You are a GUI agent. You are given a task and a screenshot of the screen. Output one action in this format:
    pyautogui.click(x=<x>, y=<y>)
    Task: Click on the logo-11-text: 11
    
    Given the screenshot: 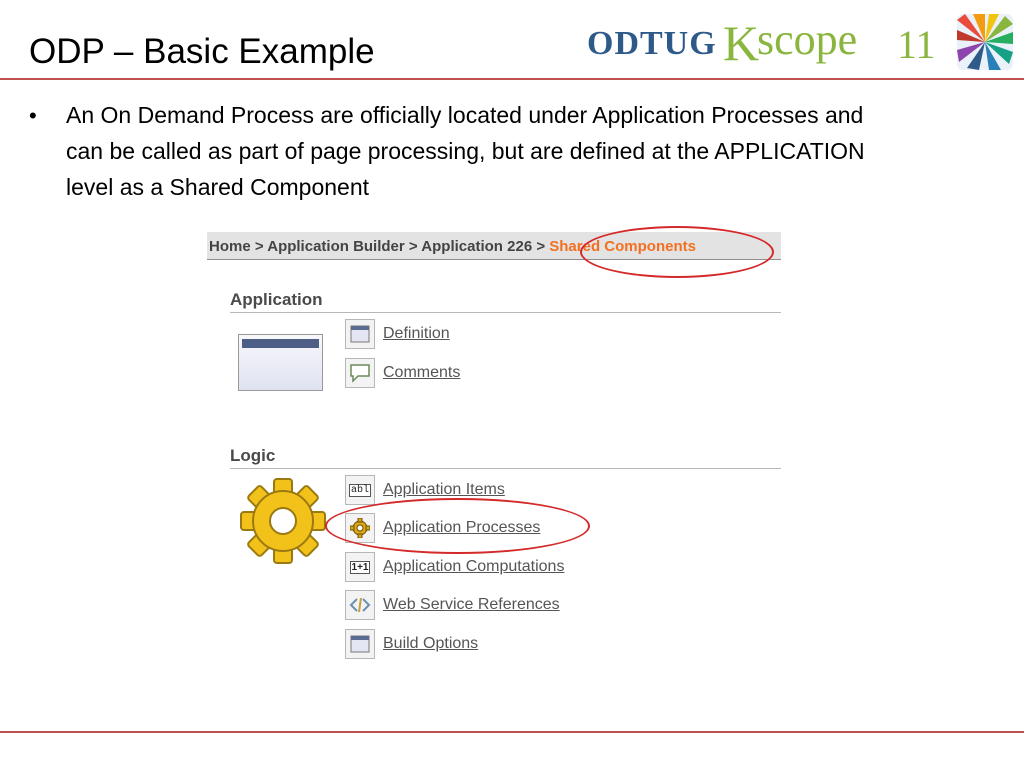 What is the action you would take?
    pyautogui.click(x=916, y=44)
    